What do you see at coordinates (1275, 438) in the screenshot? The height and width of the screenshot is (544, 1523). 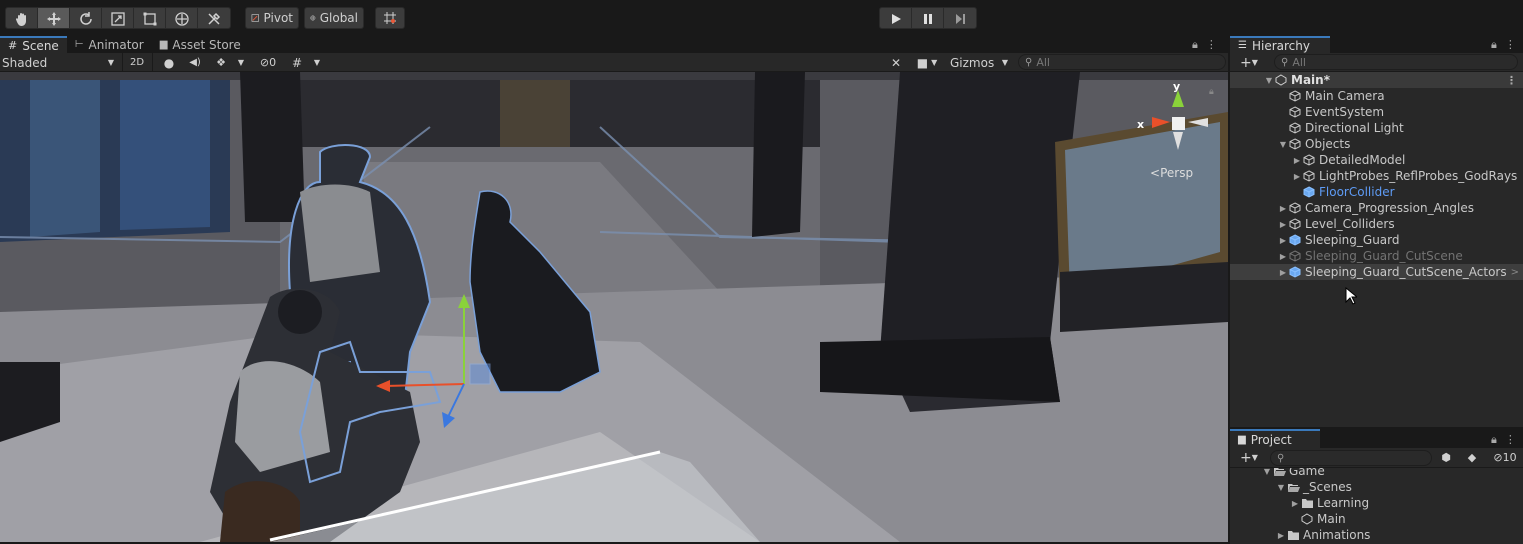 I see `tab-project: ▆ Project` at bounding box center [1275, 438].